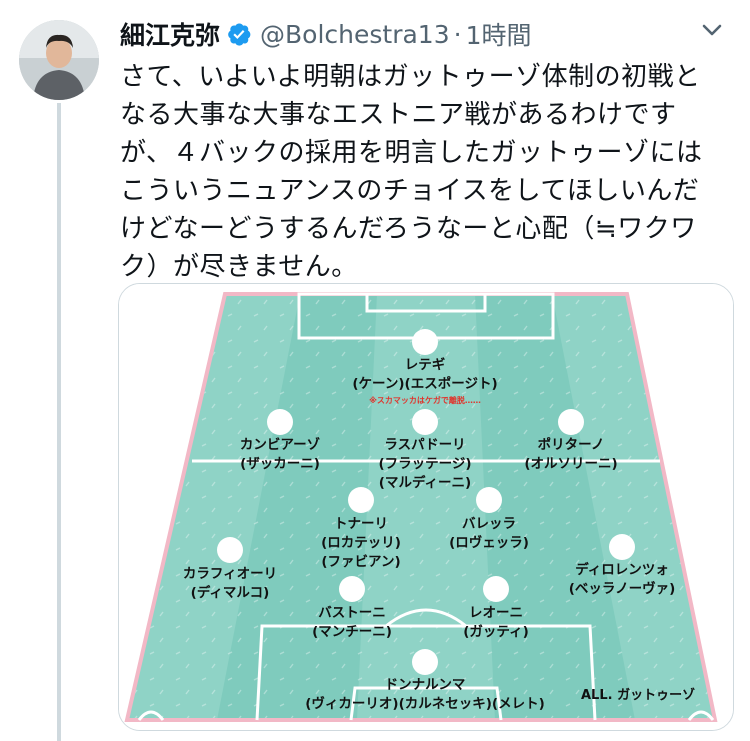 This screenshot has height=741, width=750. What do you see at coordinates (571, 445) in the screenshot?
I see `player-name-line: ポリターノ` at bounding box center [571, 445].